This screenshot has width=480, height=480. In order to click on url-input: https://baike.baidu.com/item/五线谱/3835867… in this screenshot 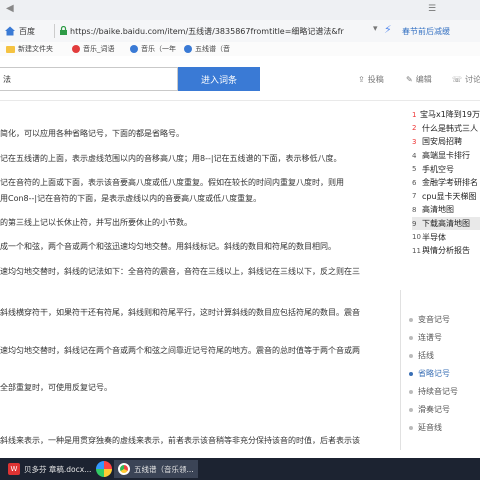, I will do `click(220, 31)`.